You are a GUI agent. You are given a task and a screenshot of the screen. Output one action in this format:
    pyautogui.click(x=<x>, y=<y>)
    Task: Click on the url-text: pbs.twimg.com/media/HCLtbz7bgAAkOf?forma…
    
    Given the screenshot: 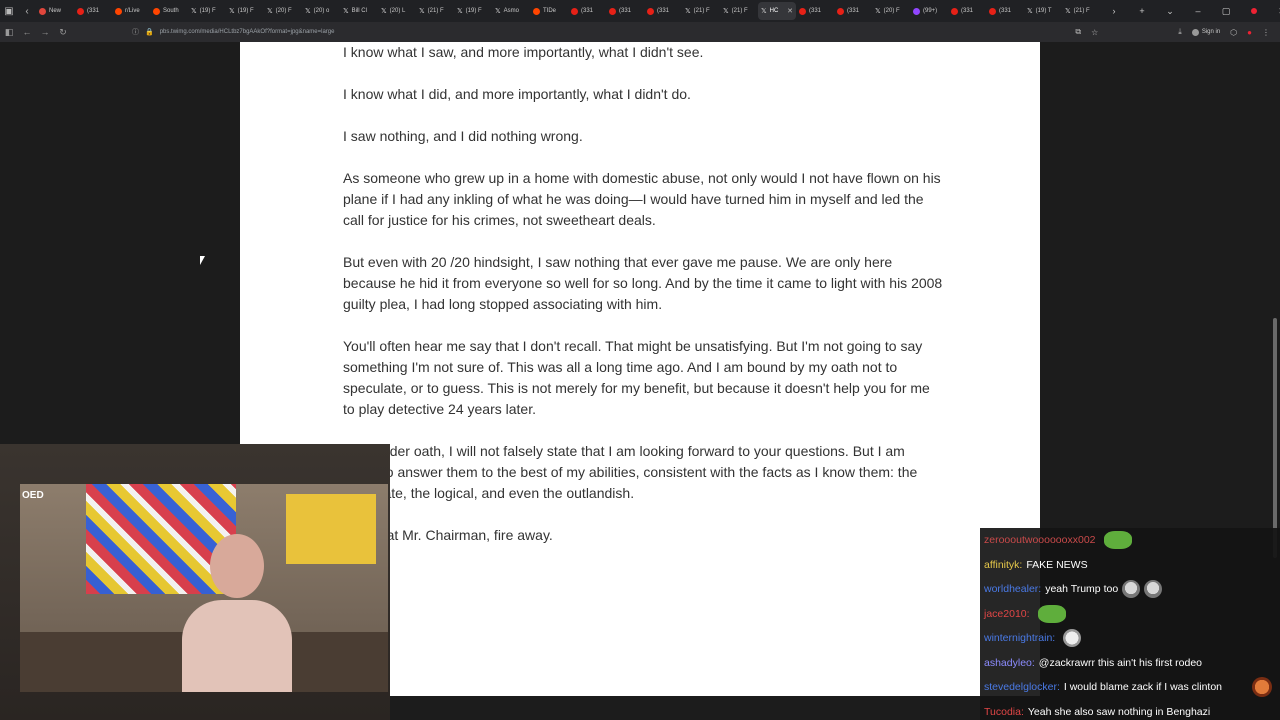 What is the action you would take?
    pyautogui.click(x=247, y=32)
    